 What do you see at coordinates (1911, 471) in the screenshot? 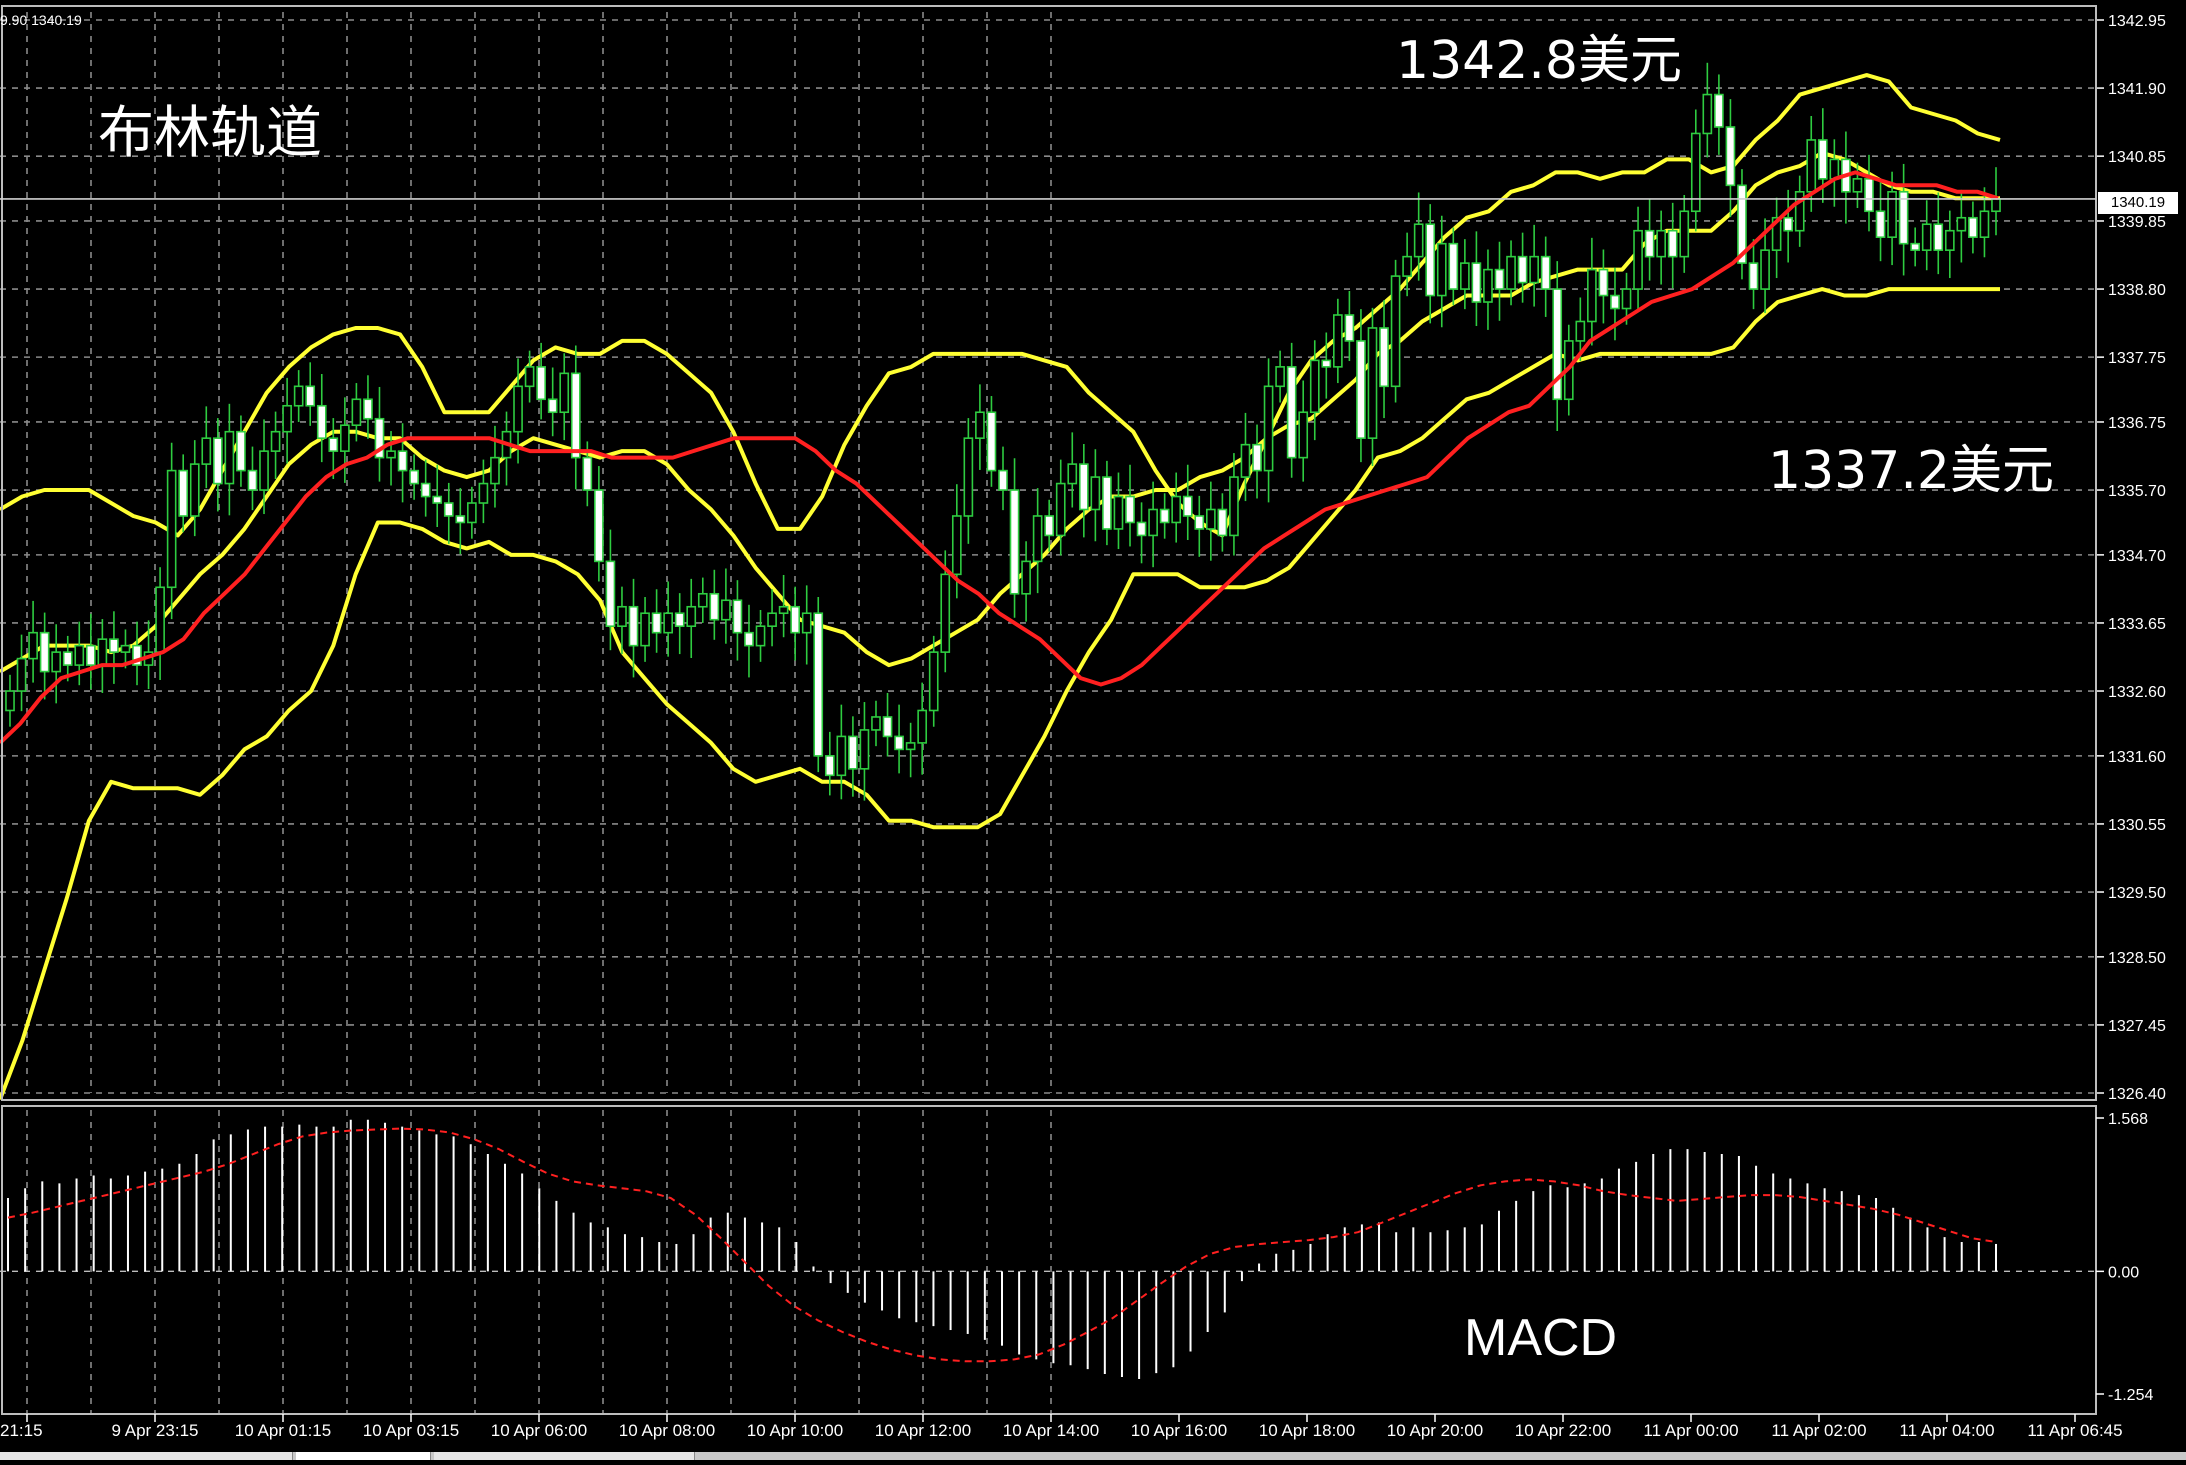
I see `annotation-low-price: 1337.2美元` at bounding box center [1911, 471].